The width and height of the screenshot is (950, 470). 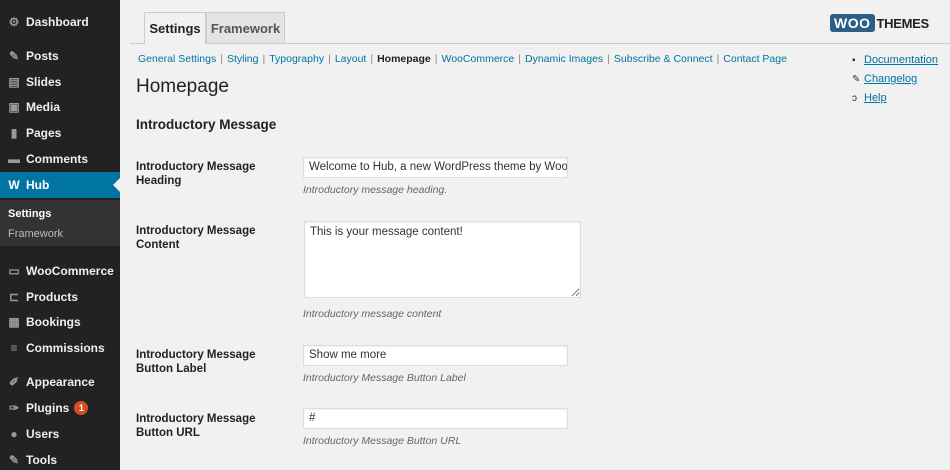 I want to click on menu-item-comments: ▬ Comments, so click(x=60, y=159).